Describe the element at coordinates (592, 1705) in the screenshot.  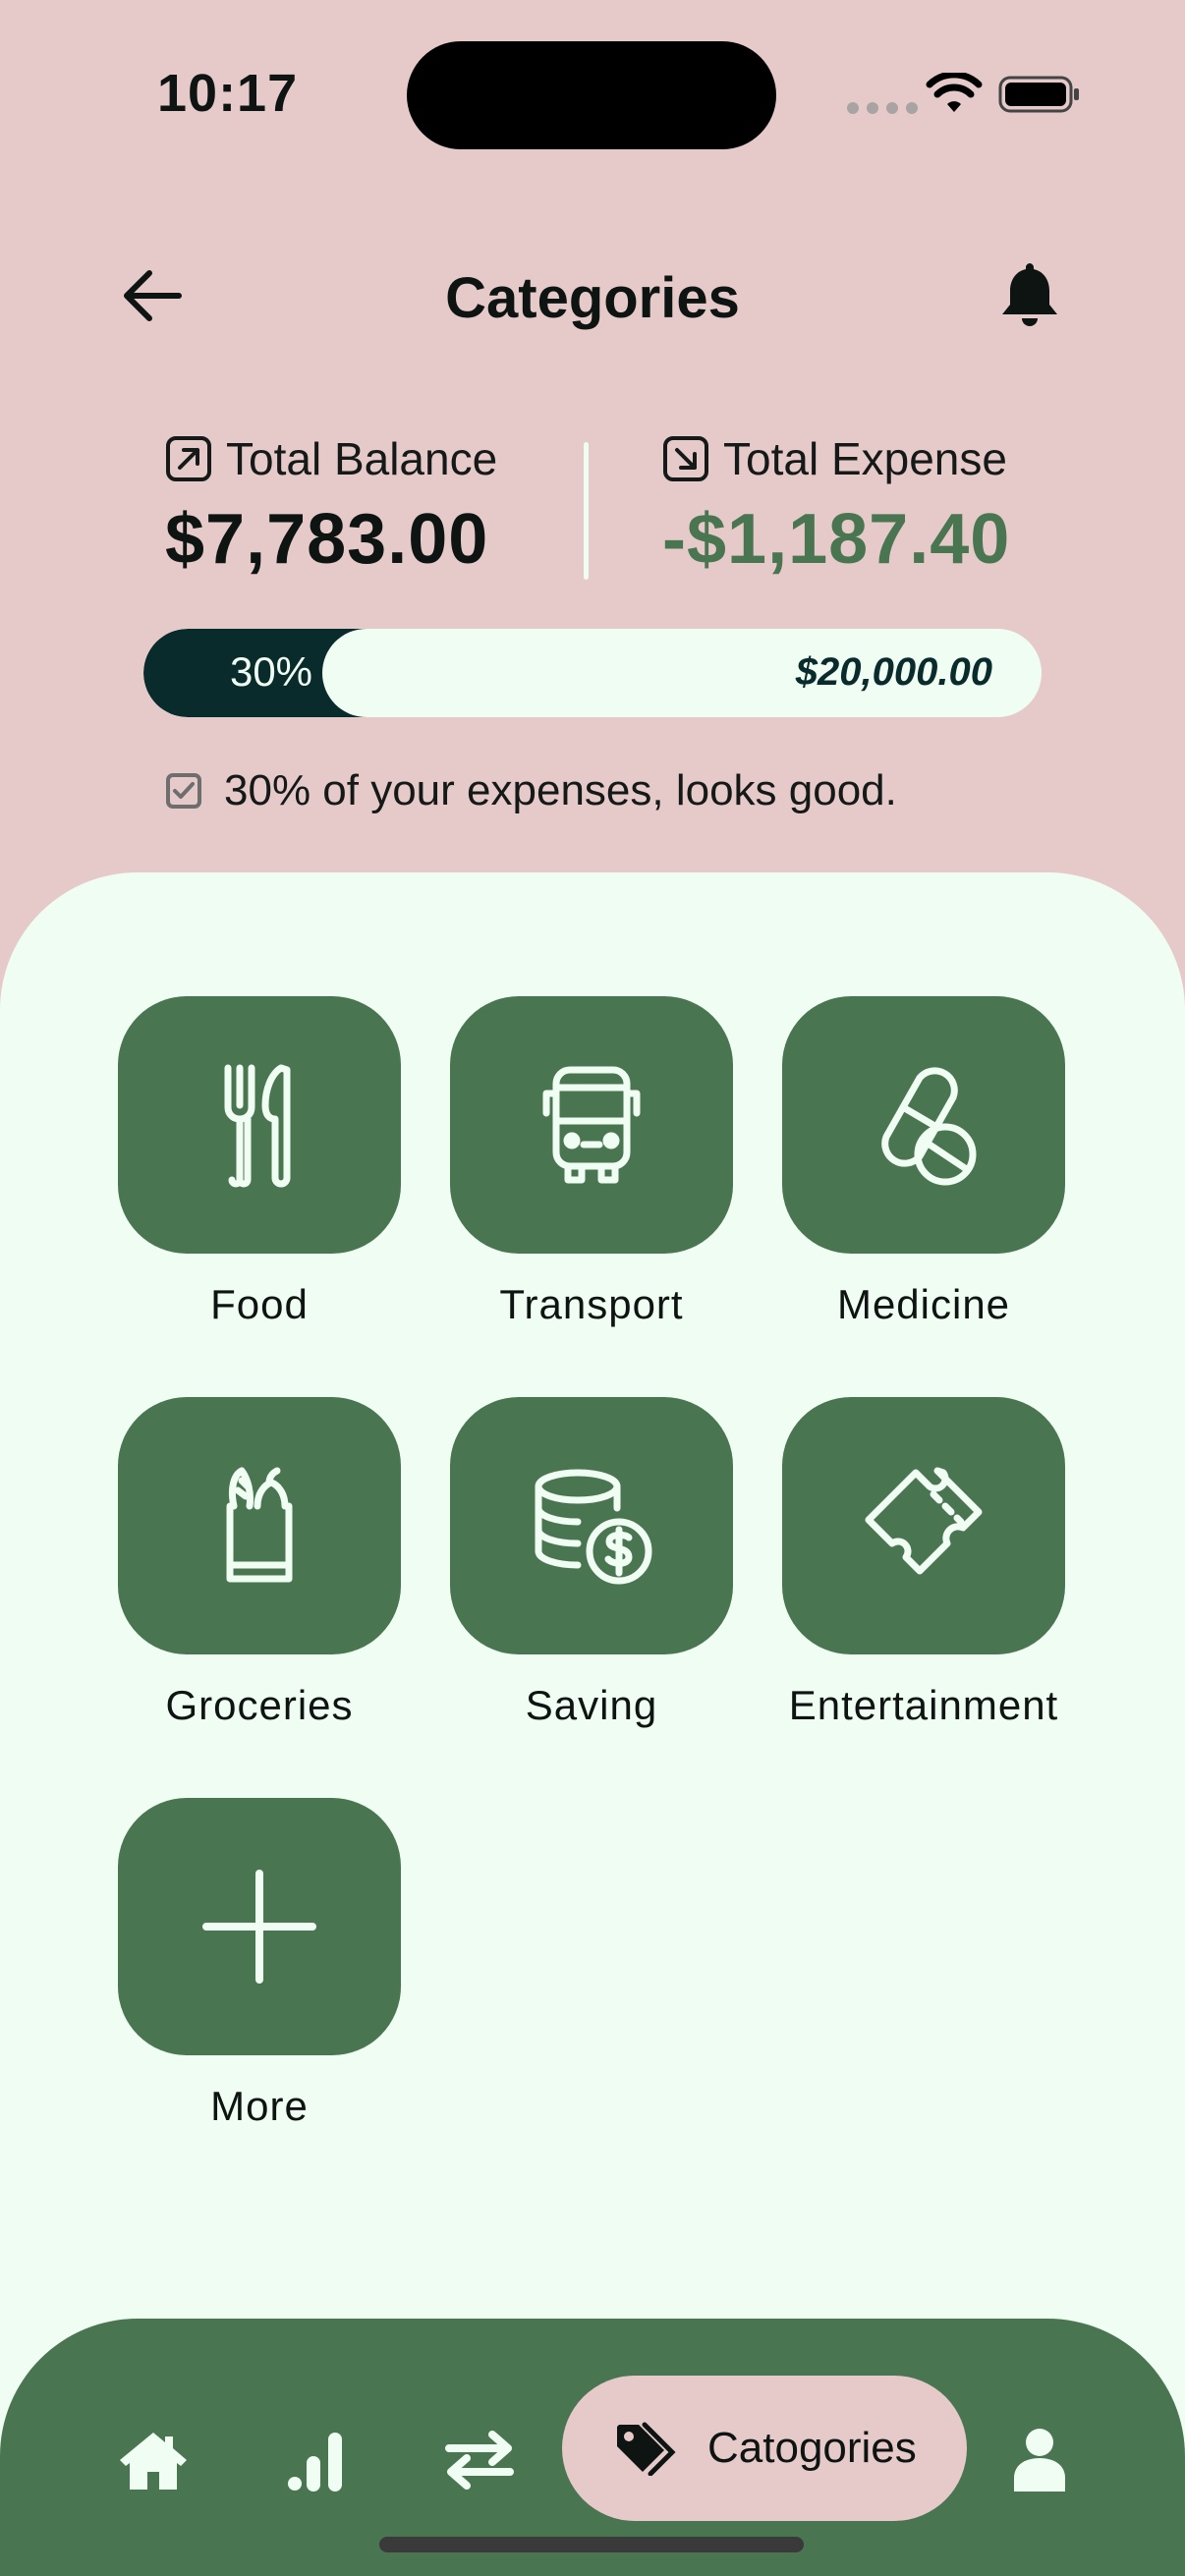
I see `category-label: Saving` at that location.